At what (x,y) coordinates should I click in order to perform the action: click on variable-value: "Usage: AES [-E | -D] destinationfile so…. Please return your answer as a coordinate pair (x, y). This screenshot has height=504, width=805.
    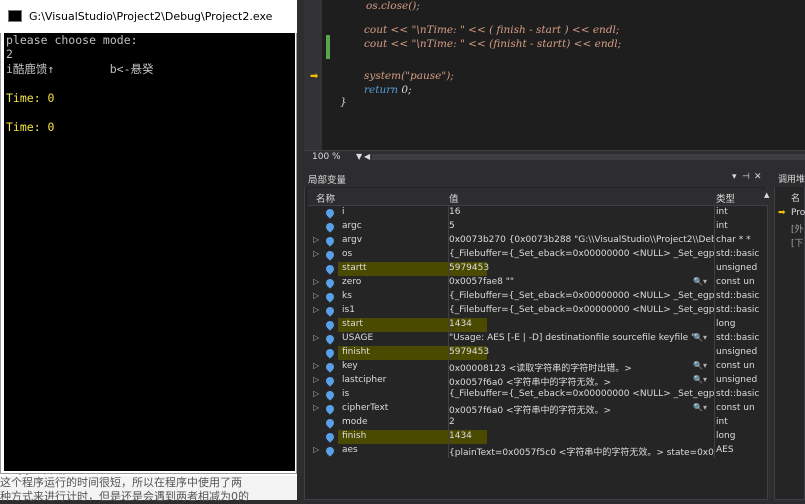
    Looking at the image, I should click on (581, 338).